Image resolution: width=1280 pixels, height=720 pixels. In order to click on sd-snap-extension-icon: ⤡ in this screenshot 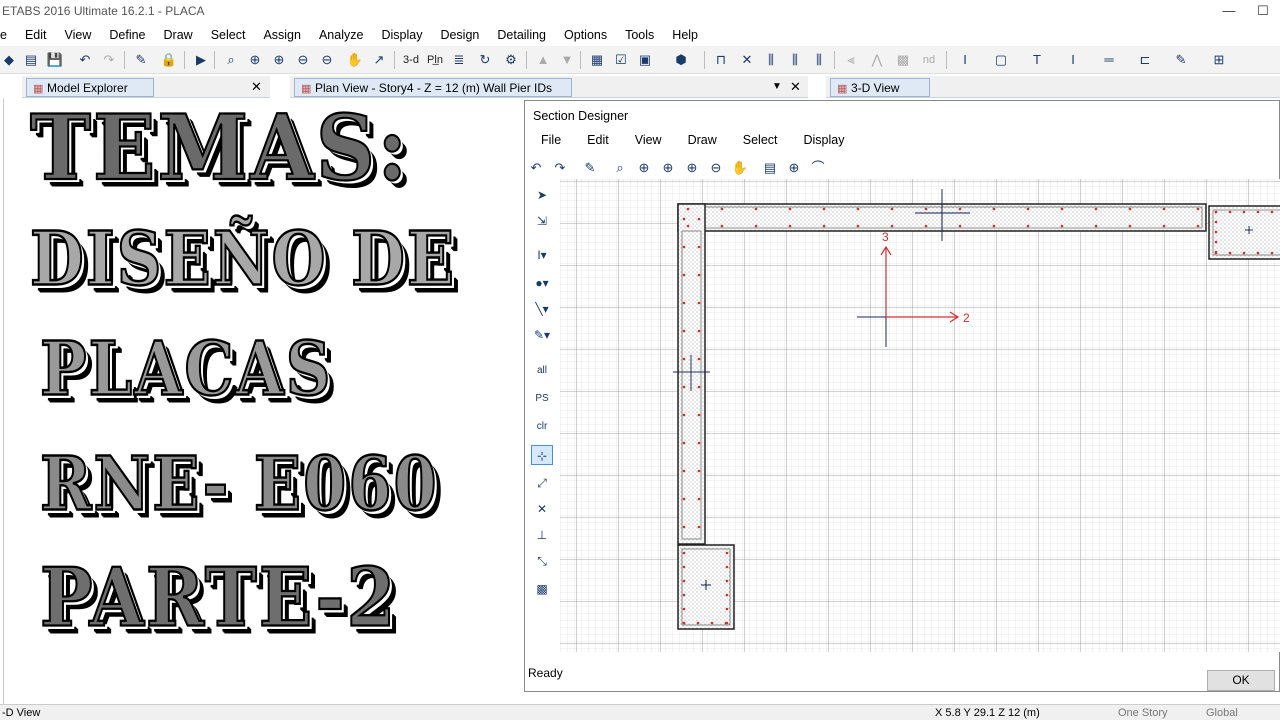, I will do `click(542, 561)`.